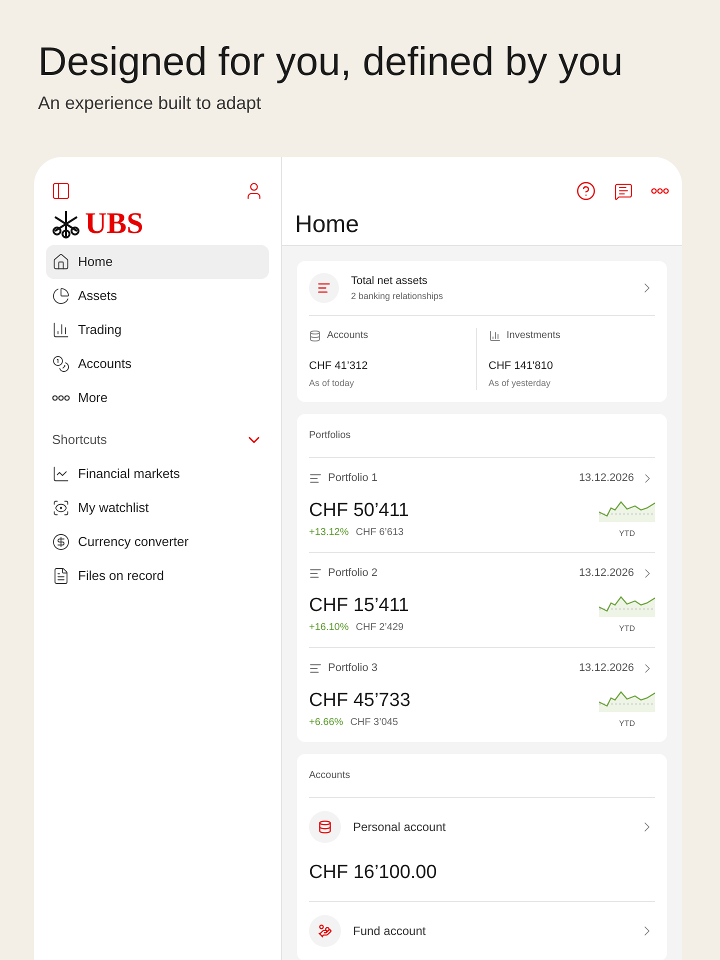 This screenshot has width=720, height=960. I want to click on card-heading: Portfolios, so click(482, 436).